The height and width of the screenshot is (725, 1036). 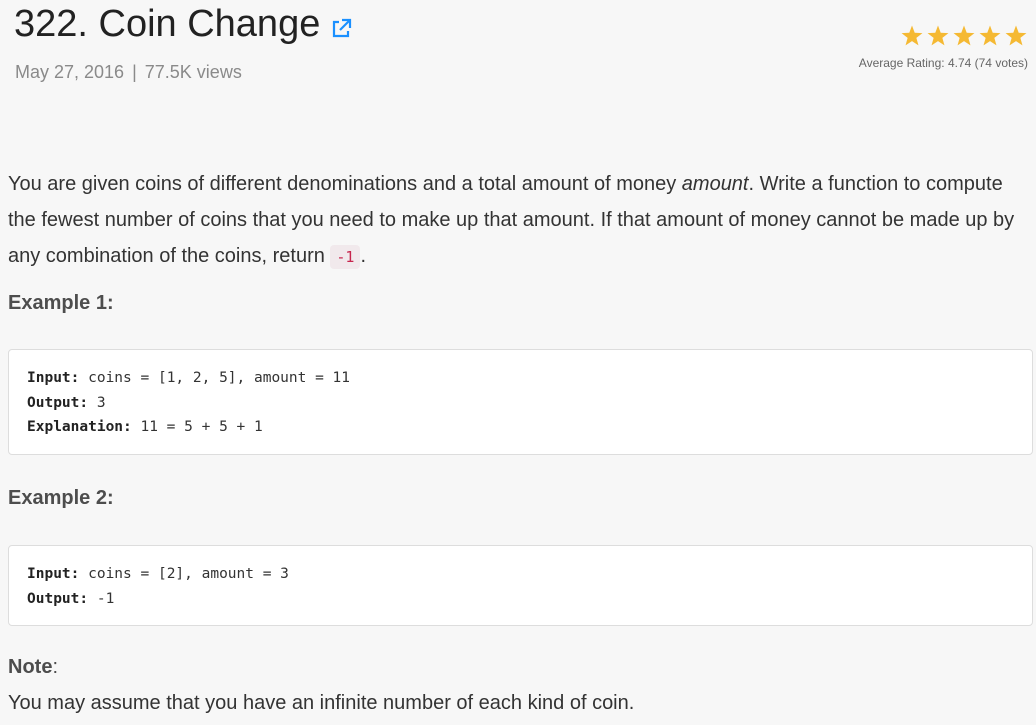 What do you see at coordinates (715, 184) in the screenshot?
I see `amount-term: amount` at bounding box center [715, 184].